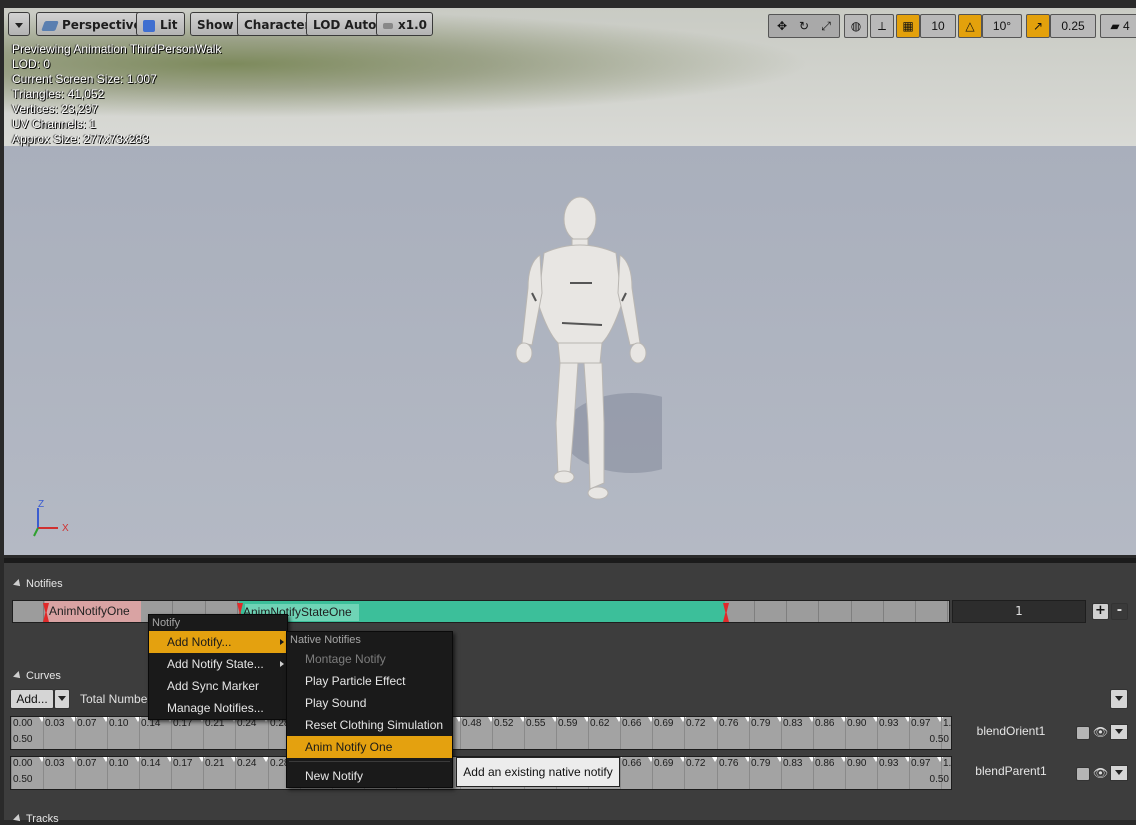 This screenshot has height=825, width=1136. Describe the element at coordinates (369, 725) in the screenshot. I see `menu-item-reset-clothing: Reset Clothing Simulation` at that location.